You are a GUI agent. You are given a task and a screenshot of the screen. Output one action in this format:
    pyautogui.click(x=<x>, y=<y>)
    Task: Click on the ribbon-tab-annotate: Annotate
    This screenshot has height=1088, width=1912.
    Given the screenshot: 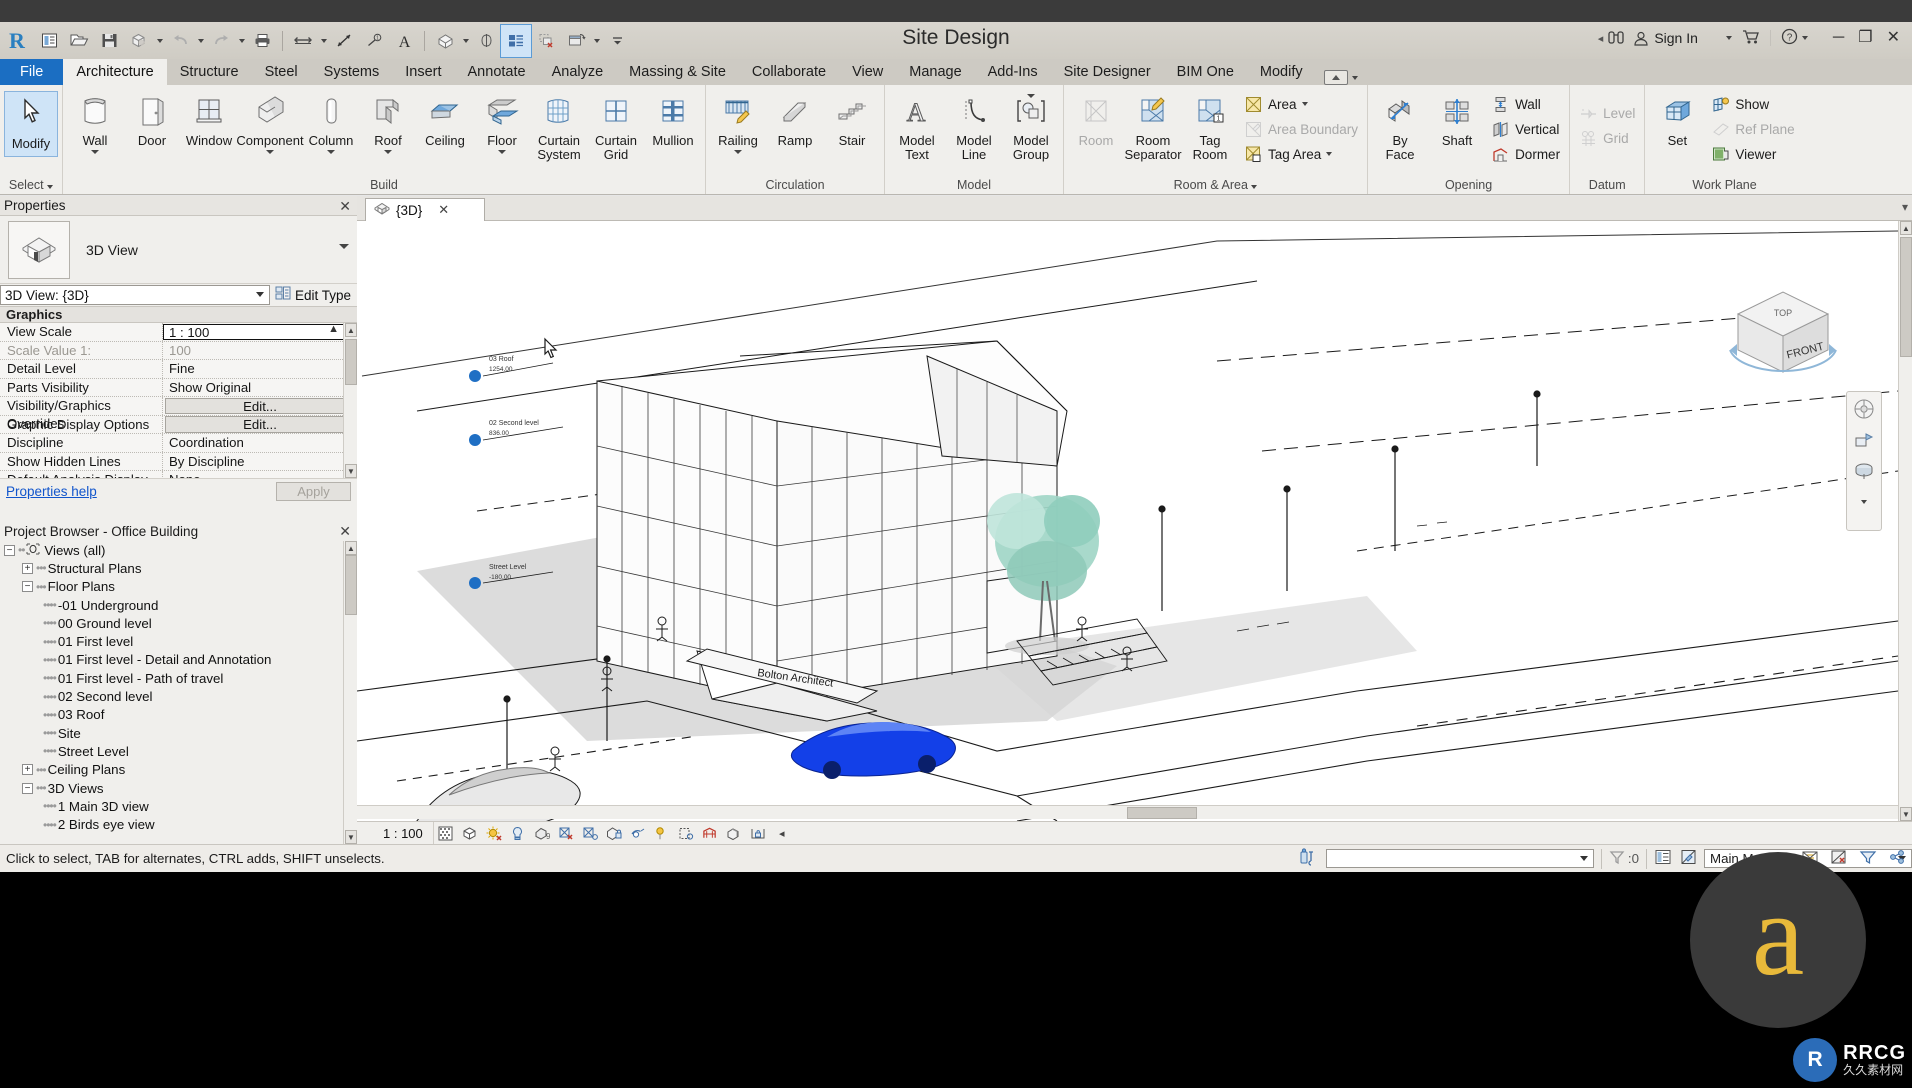 What is the action you would take?
    pyautogui.click(x=497, y=72)
    